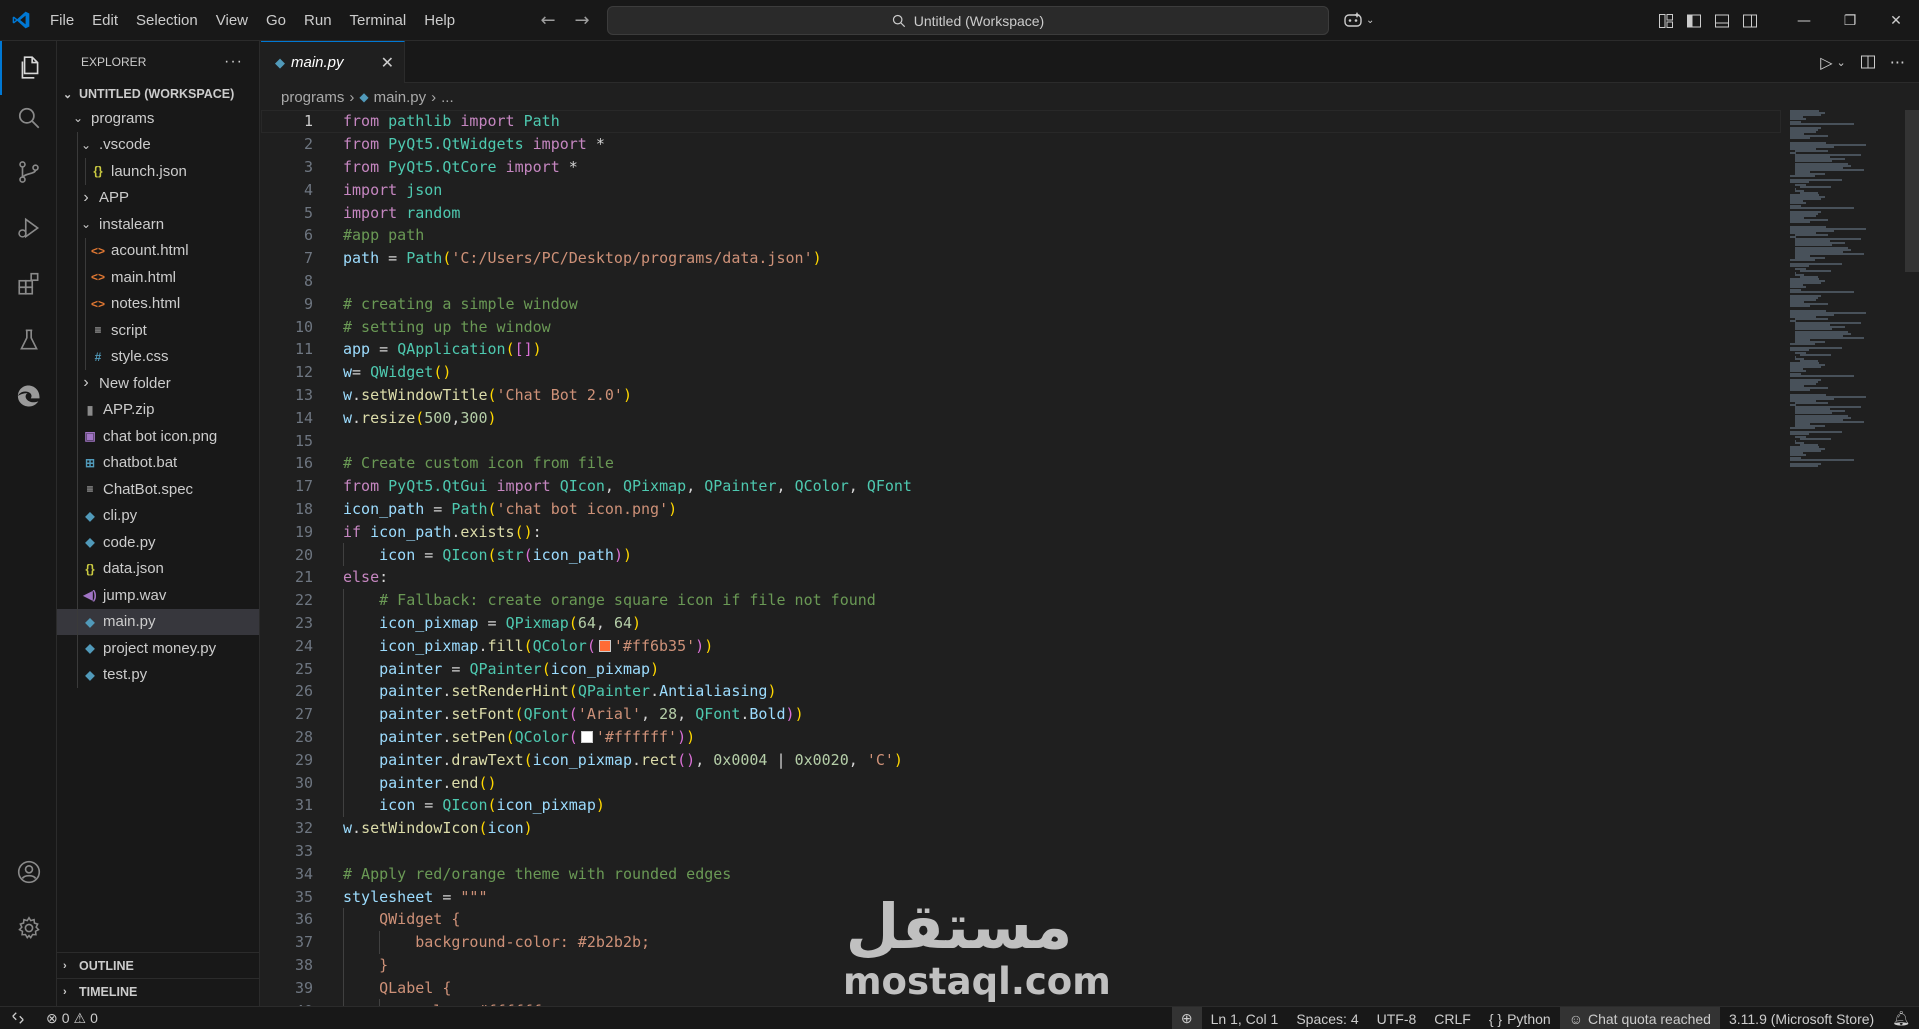 This screenshot has width=1919, height=1029. Describe the element at coordinates (158, 436) in the screenshot. I see `tree-item: ▣ chat bot icon.png` at that location.